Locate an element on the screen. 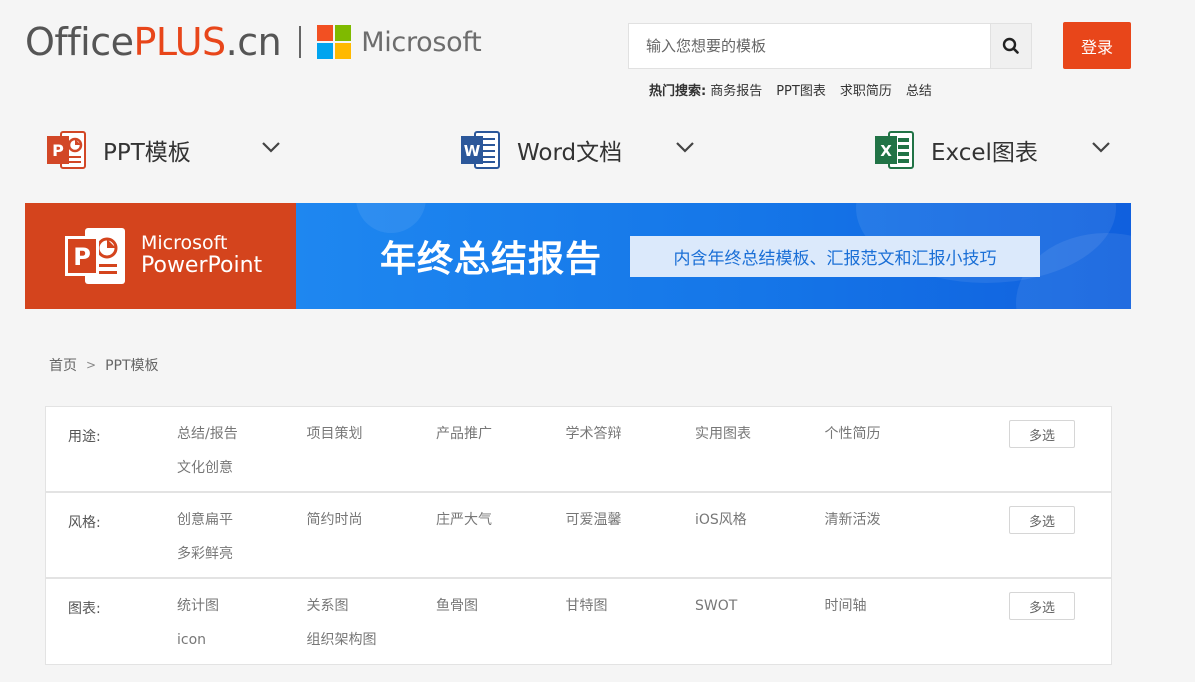 This screenshot has height=682, width=1195. filter-option: 学术答辩 is located at coordinates (631, 441).